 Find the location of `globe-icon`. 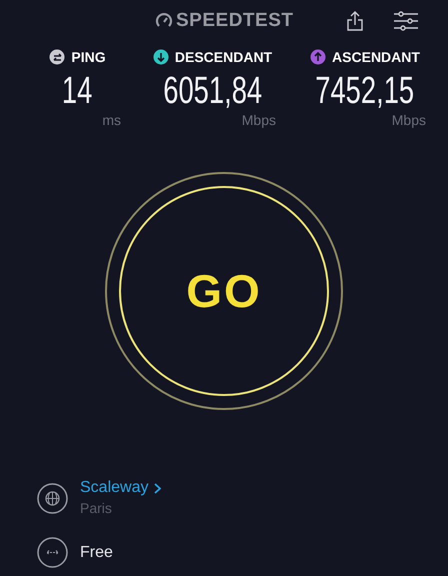

globe-icon is located at coordinates (52, 498).